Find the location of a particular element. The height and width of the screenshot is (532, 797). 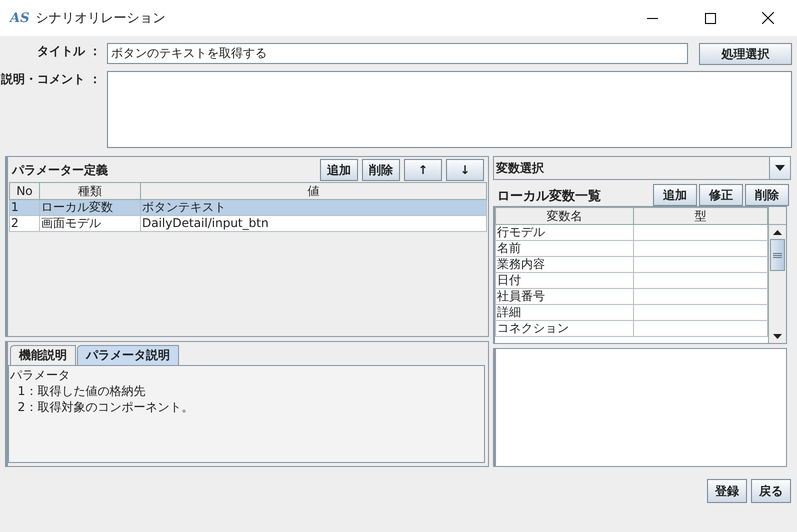

scroll-down-icon is located at coordinates (777, 336).